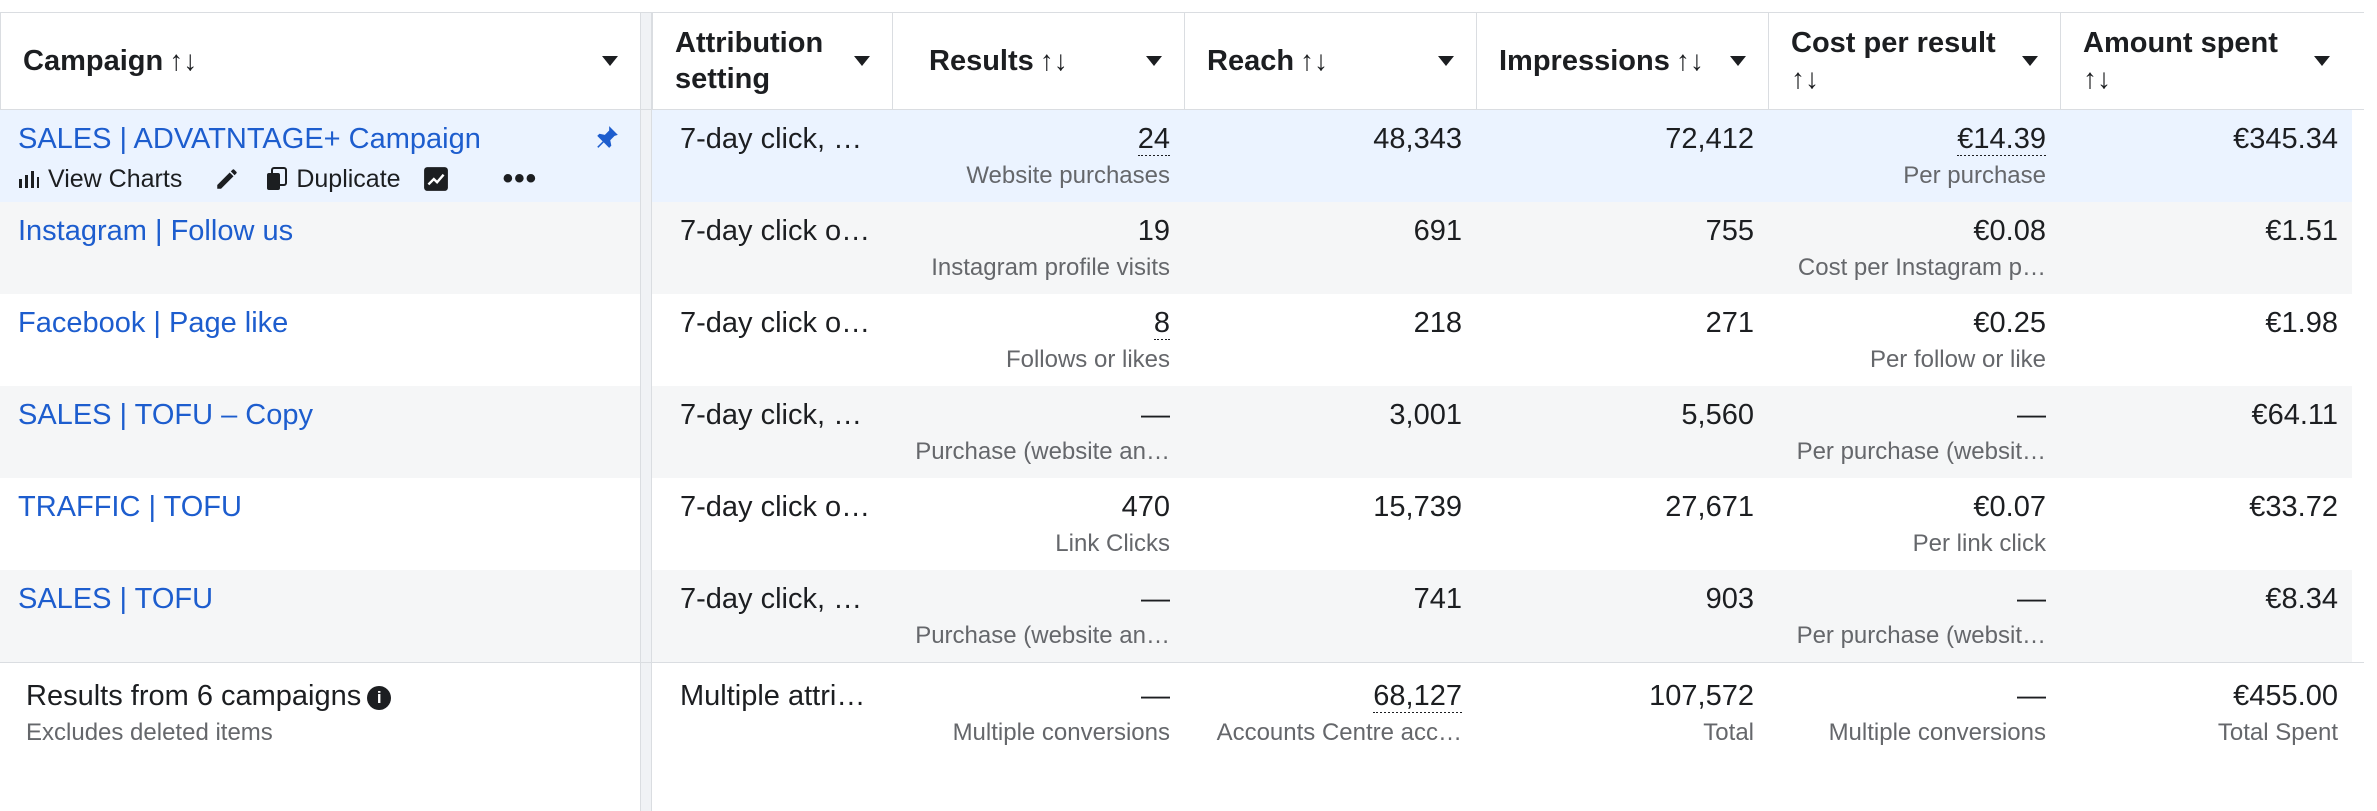 The height and width of the screenshot is (811, 2377). What do you see at coordinates (1437, 323) in the screenshot?
I see `reach-value: 218` at bounding box center [1437, 323].